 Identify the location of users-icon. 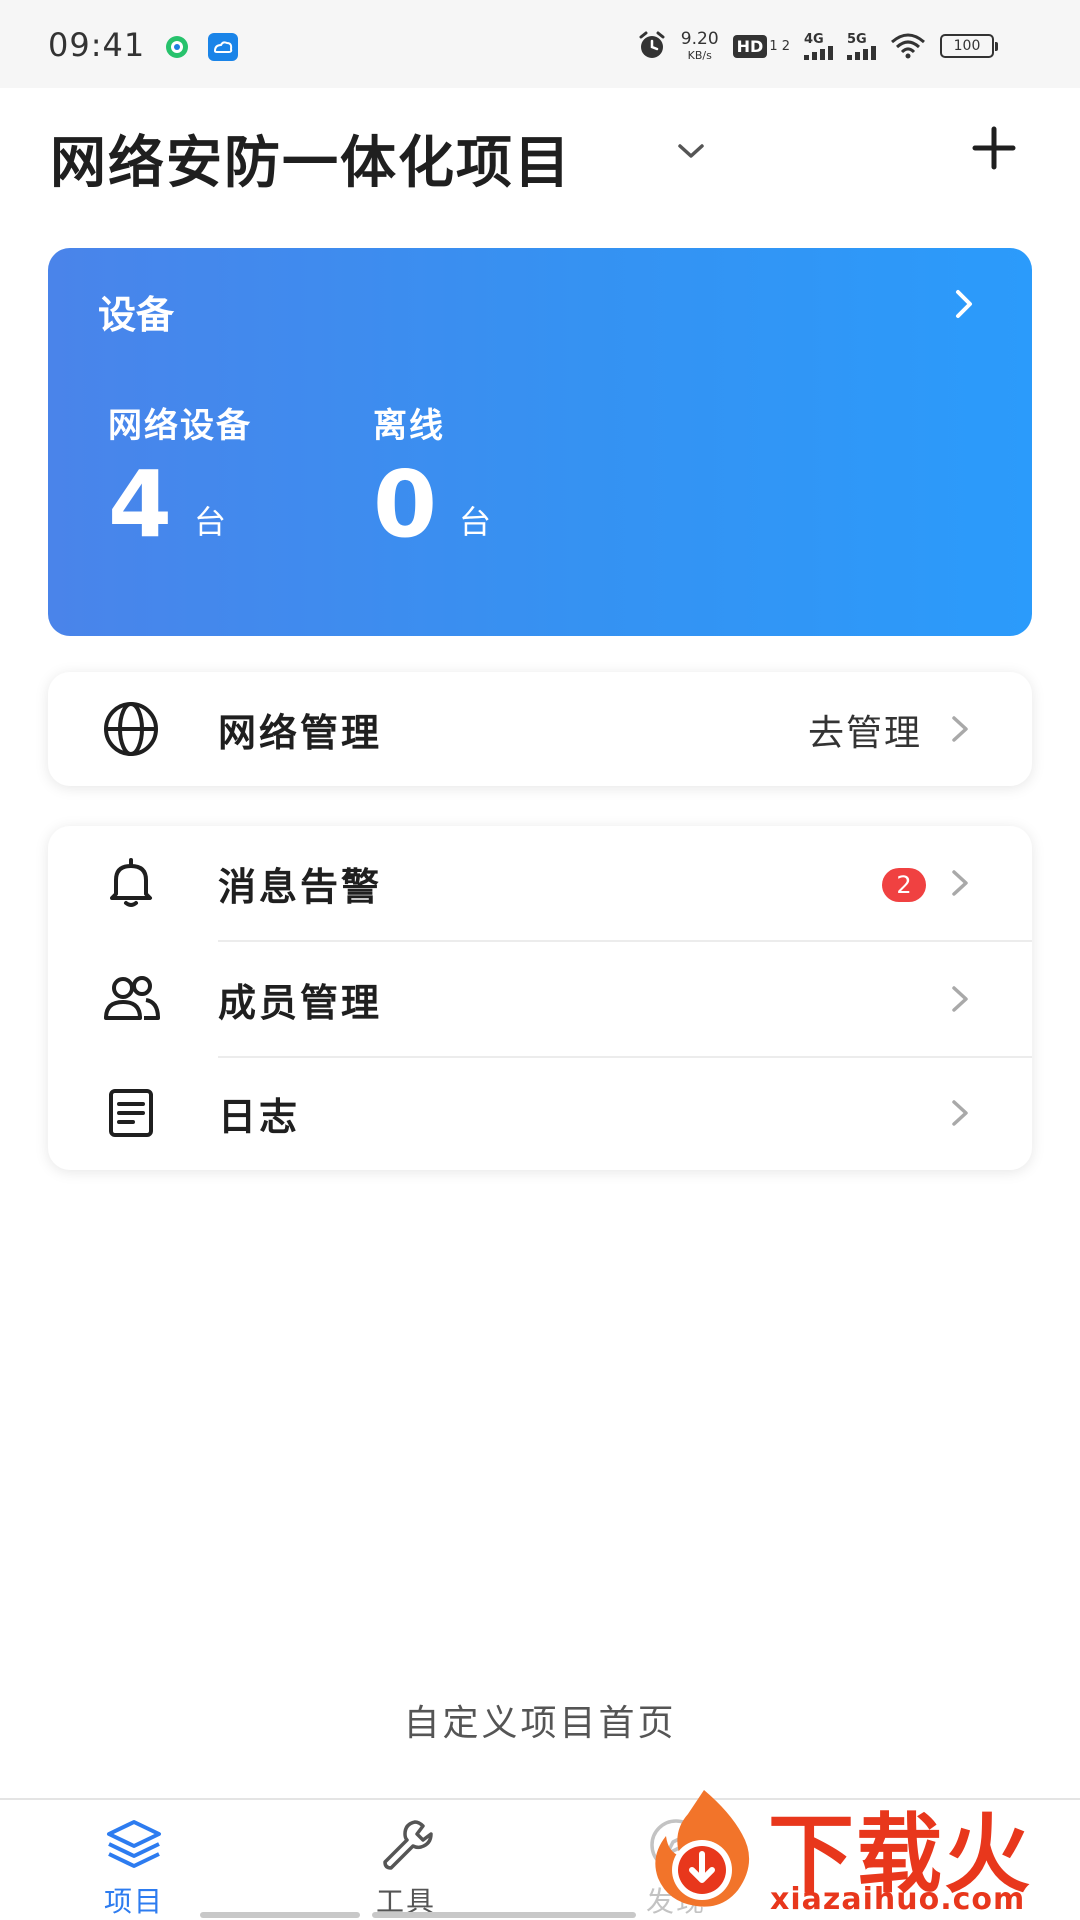
(132, 998).